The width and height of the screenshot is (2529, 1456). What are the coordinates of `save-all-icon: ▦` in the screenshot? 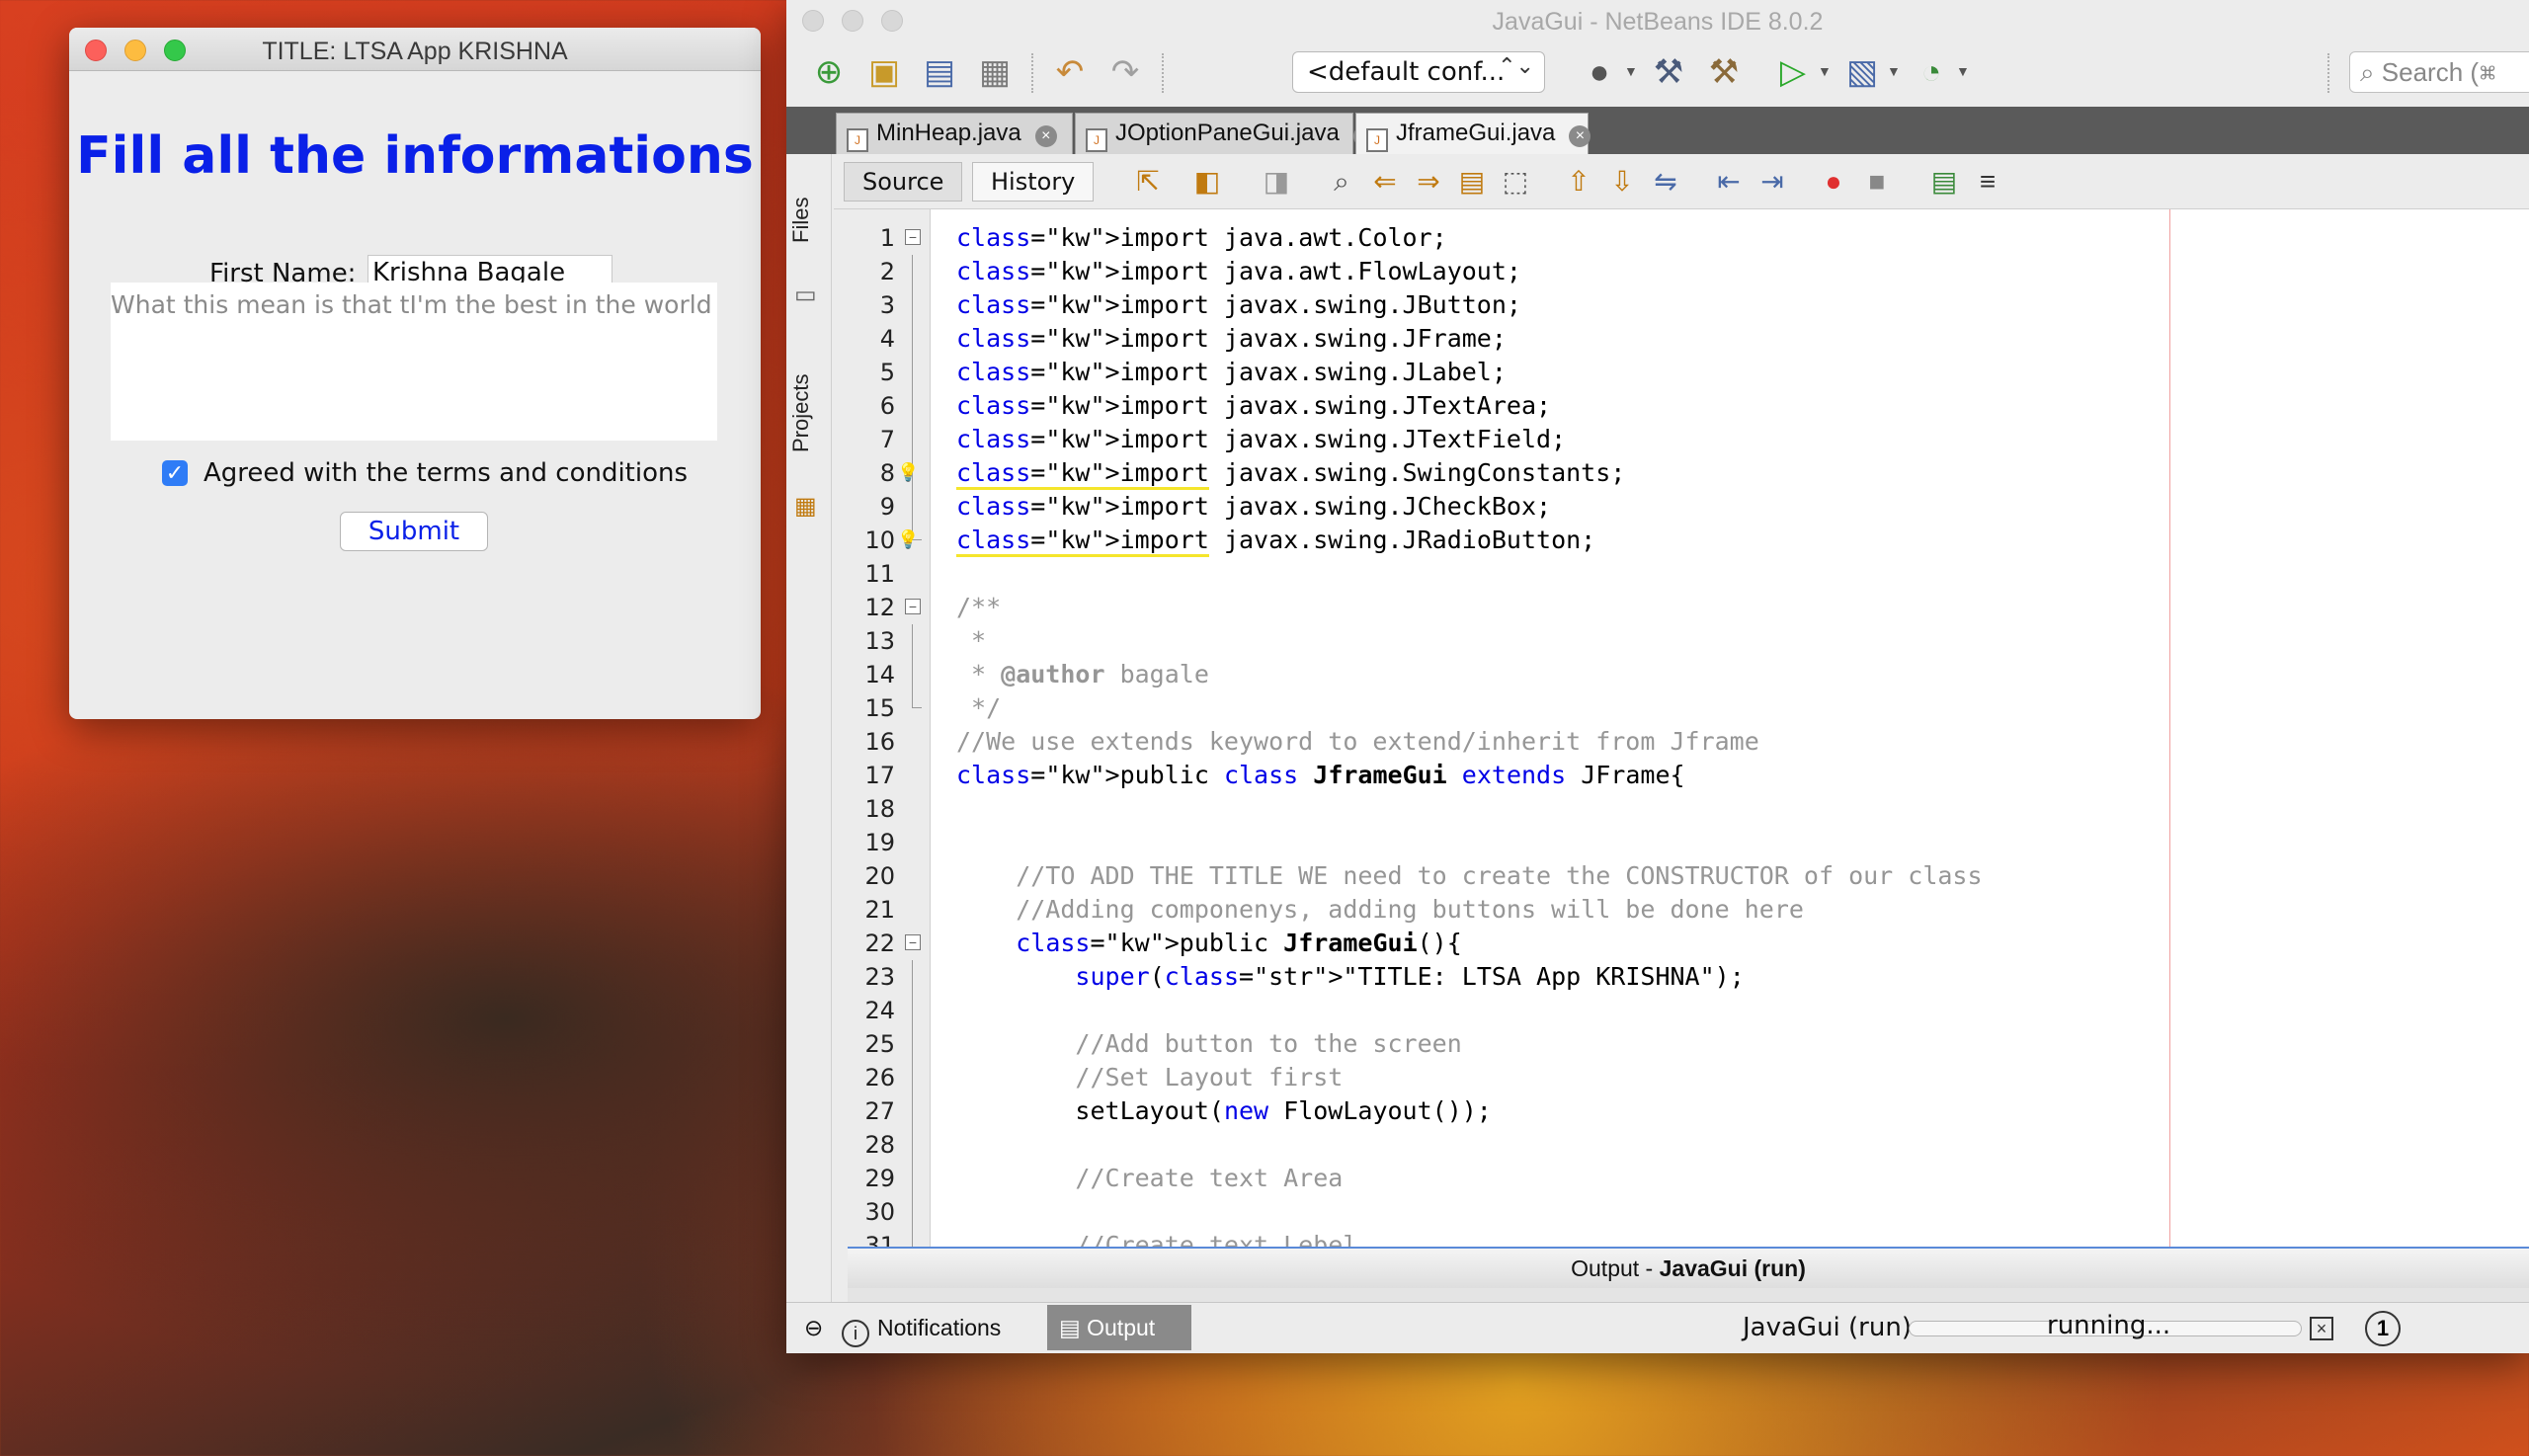 It's located at (995, 72).